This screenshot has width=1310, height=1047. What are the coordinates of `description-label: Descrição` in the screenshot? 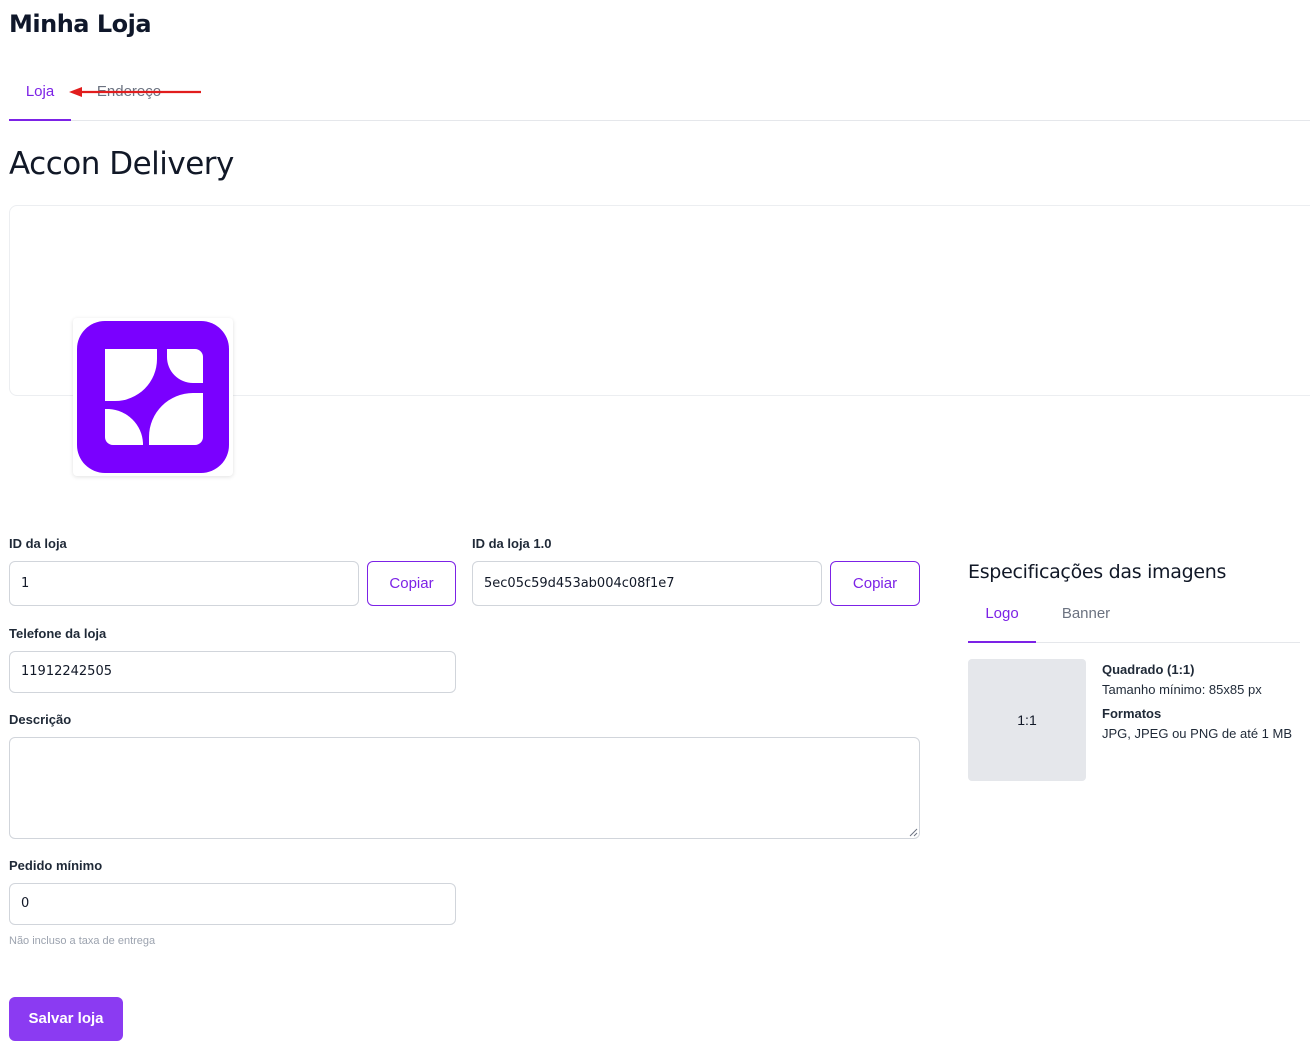 It's located at (40, 719).